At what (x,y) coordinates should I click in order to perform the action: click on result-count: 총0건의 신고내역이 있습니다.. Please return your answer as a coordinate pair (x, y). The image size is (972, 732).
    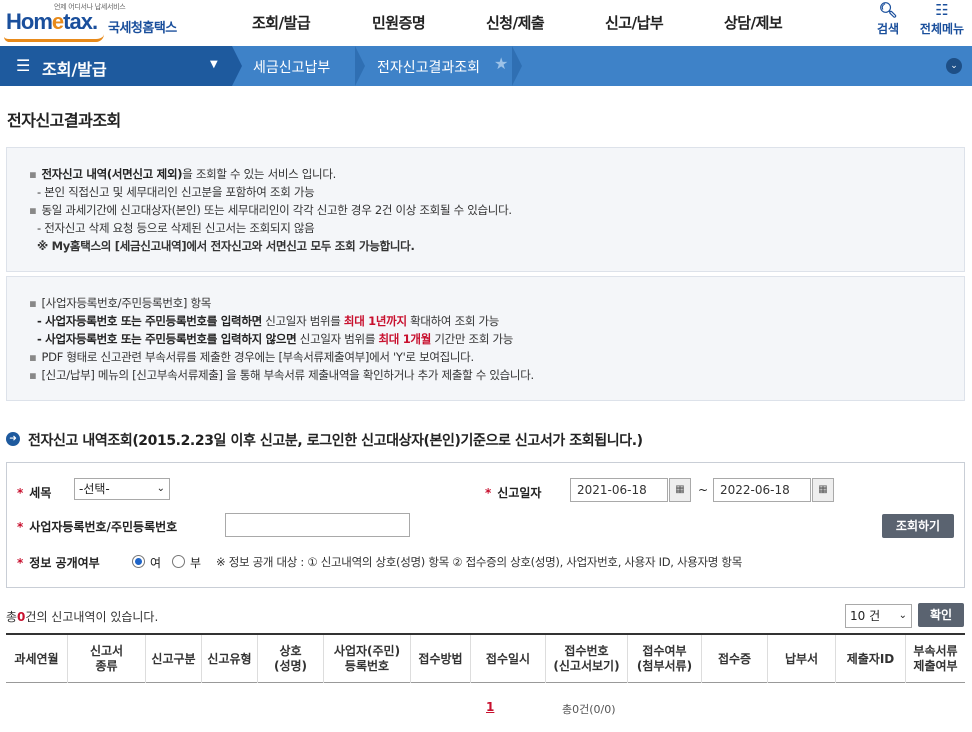
    Looking at the image, I should click on (82, 617).